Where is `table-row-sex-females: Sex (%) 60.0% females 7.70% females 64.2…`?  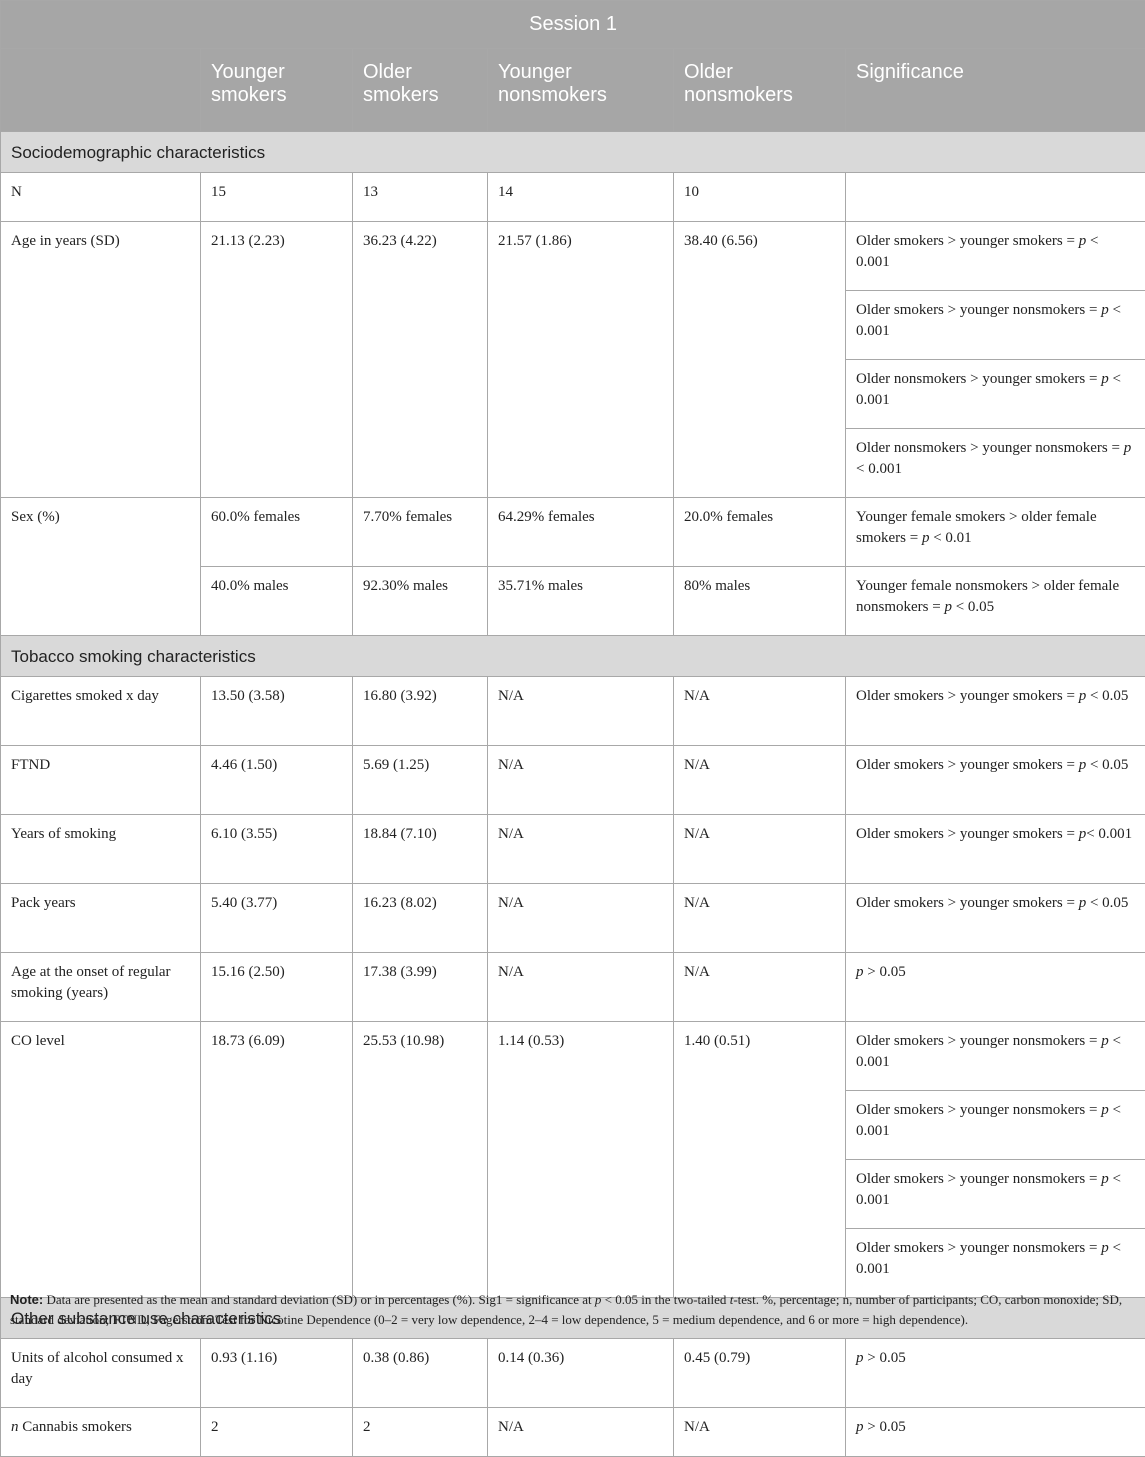
table-row-sex-females: Sex (%) 60.0% females 7.70% females 64.2… is located at coordinates (573, 532).